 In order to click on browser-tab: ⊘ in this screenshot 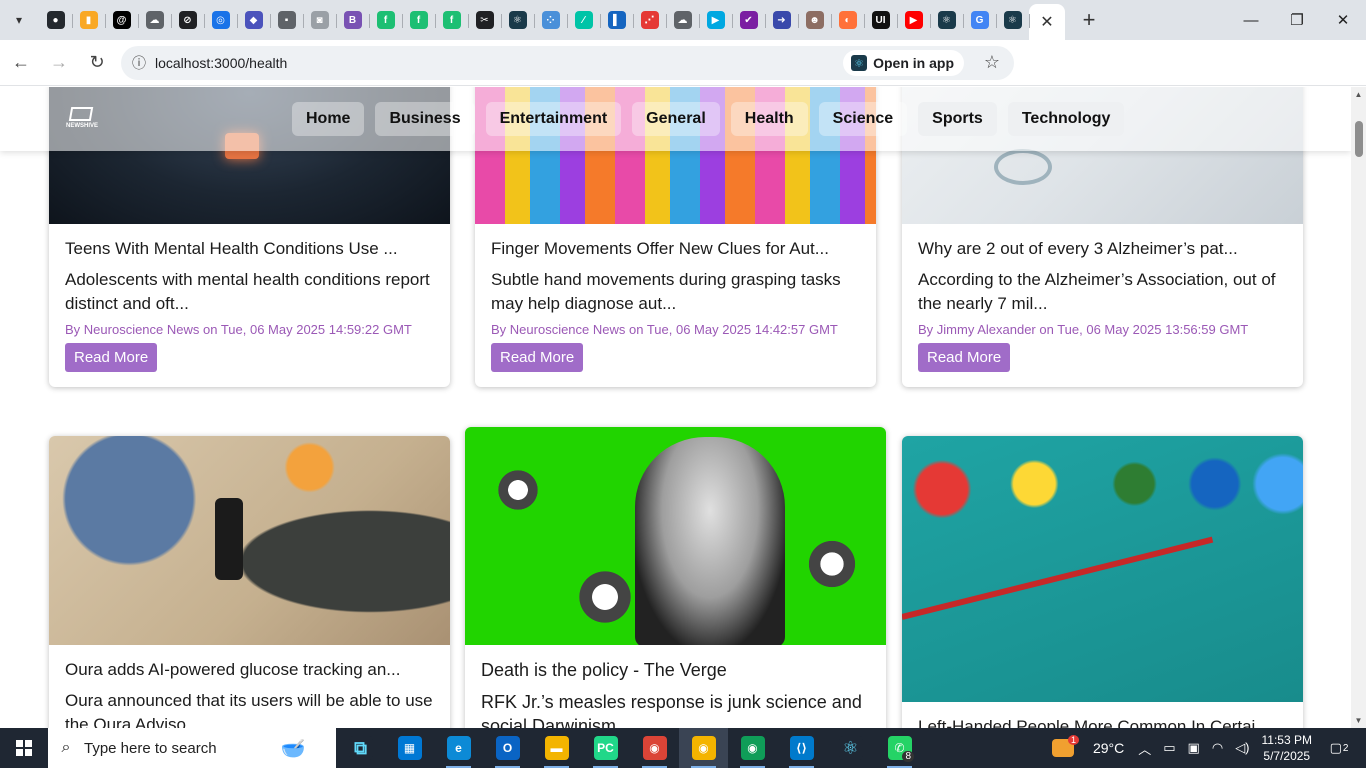, I will do `click(187, 20)`.